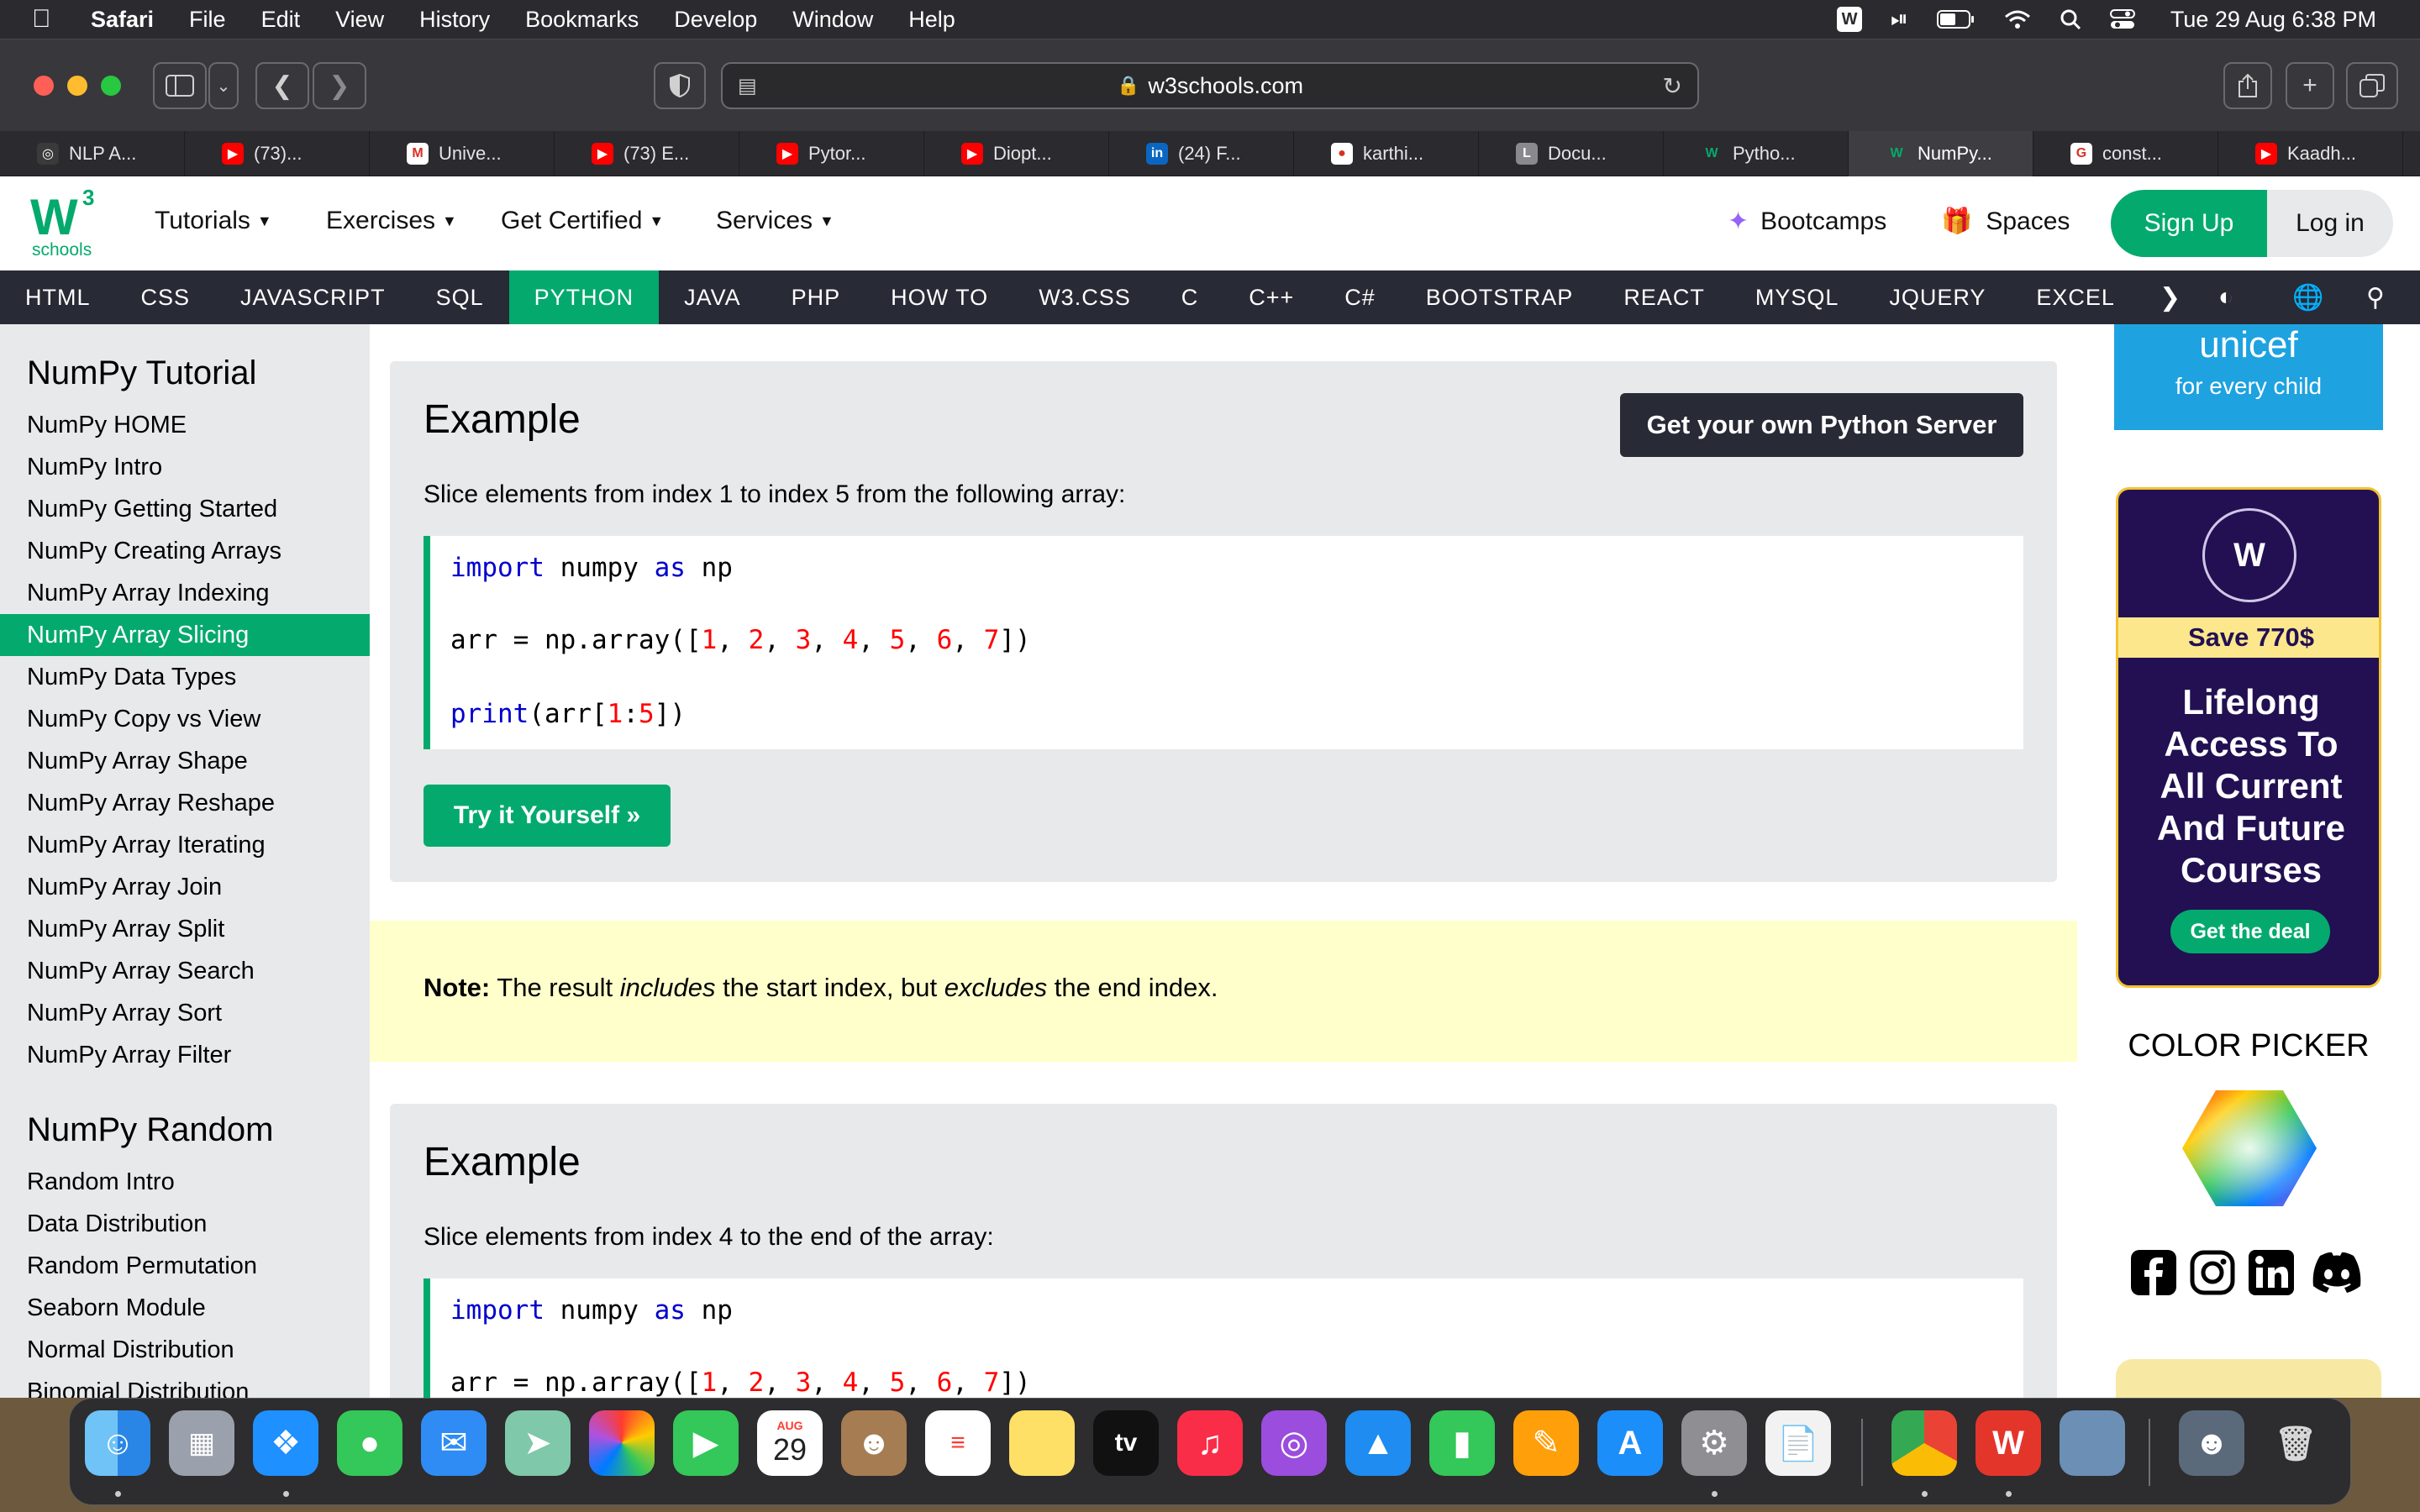 This screenshot has height=1512, width=2420. Describe the element at coordinates (2189, 223) in the screenshot. I see `sign-up-button: Sign Up` at that location.